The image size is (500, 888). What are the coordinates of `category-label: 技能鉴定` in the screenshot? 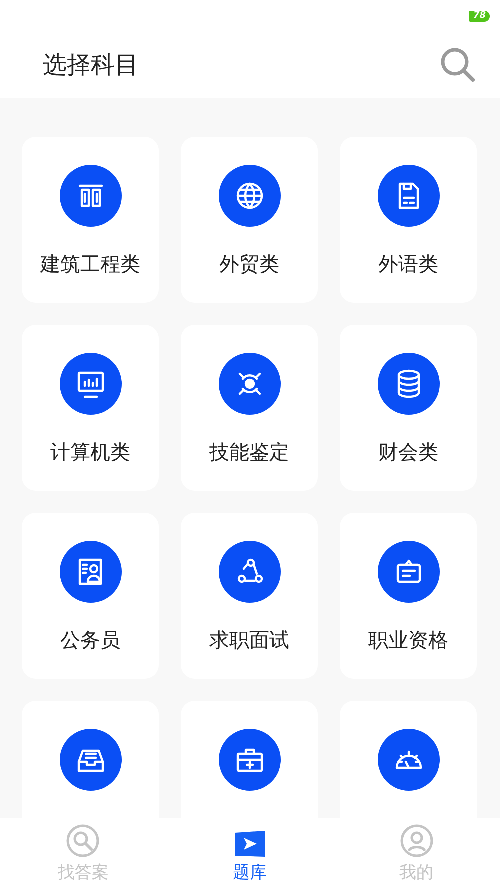 It's located at (250, 452).